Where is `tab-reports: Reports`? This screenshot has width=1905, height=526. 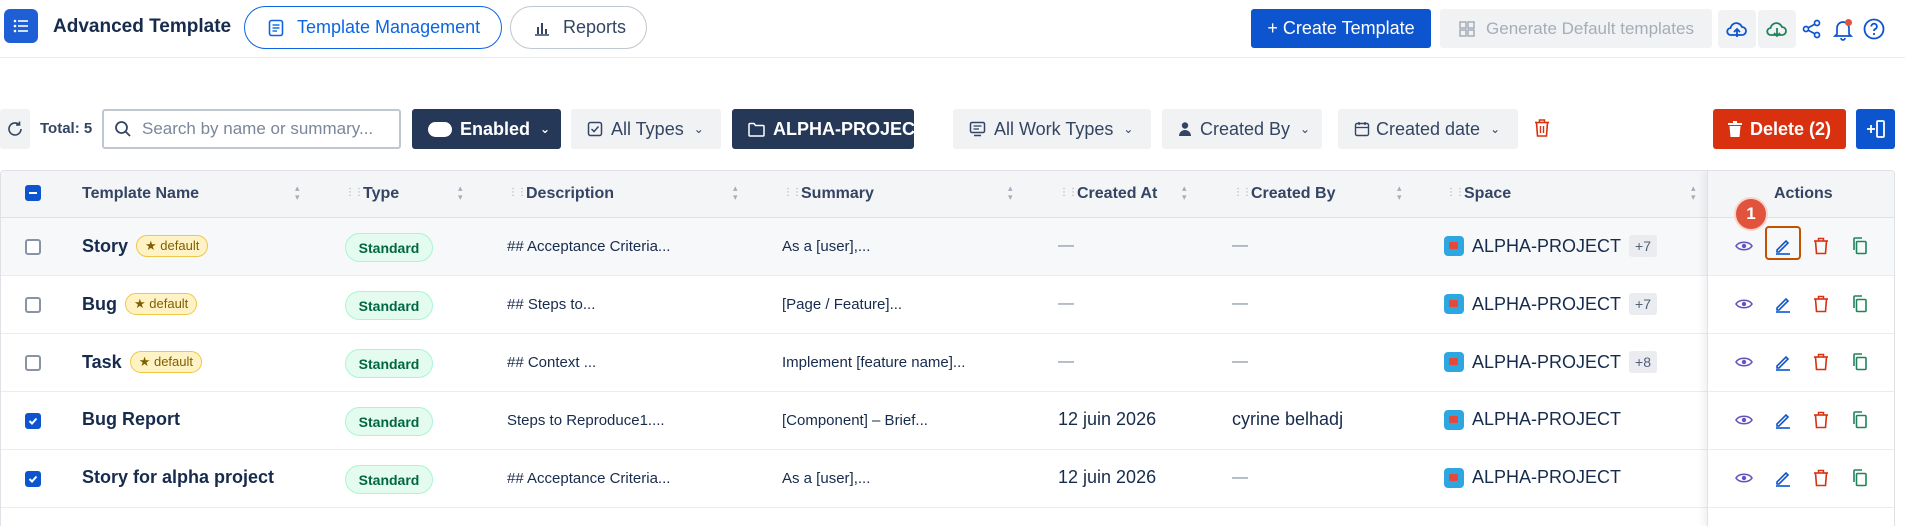
tab-reports: Reports is located at coordinates (578, 27).